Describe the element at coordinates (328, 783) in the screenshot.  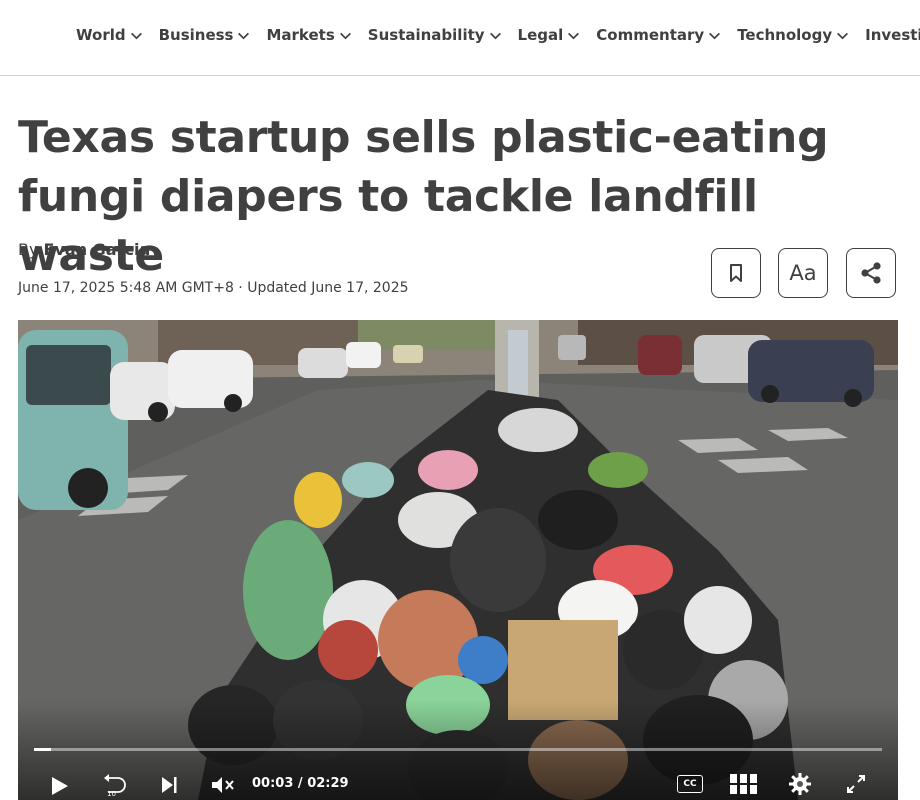
I see `duration: 02:29` at that location.